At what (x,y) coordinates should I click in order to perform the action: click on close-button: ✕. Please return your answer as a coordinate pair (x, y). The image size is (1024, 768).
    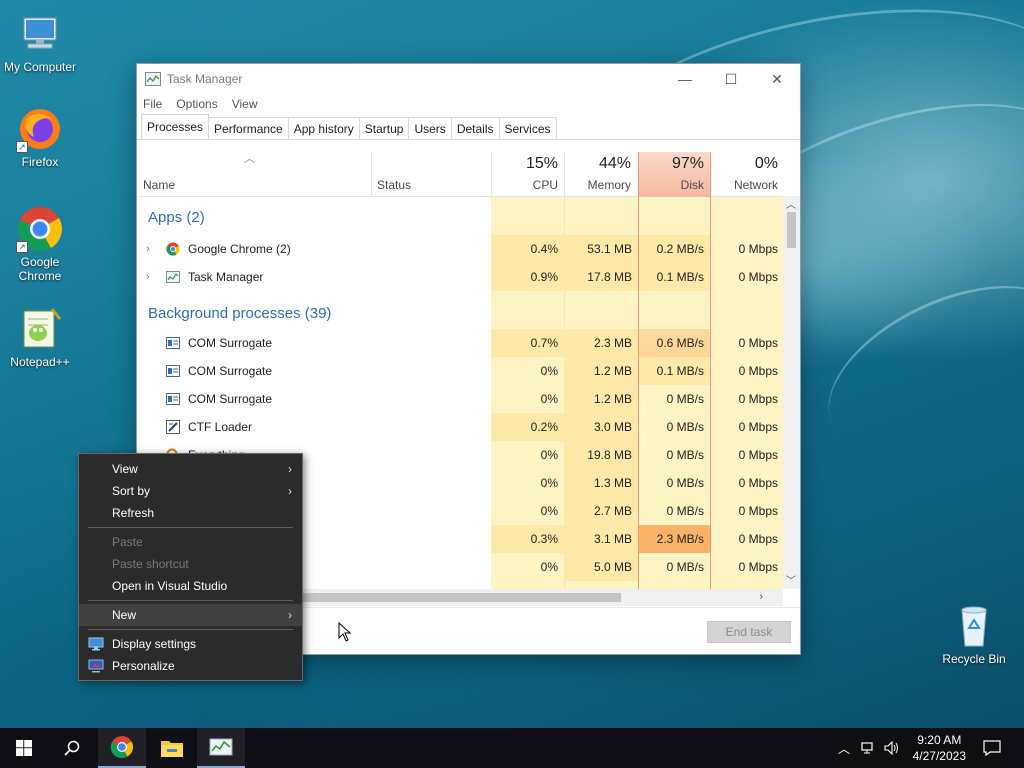
    Looking at the image, I should click on (777, 79).